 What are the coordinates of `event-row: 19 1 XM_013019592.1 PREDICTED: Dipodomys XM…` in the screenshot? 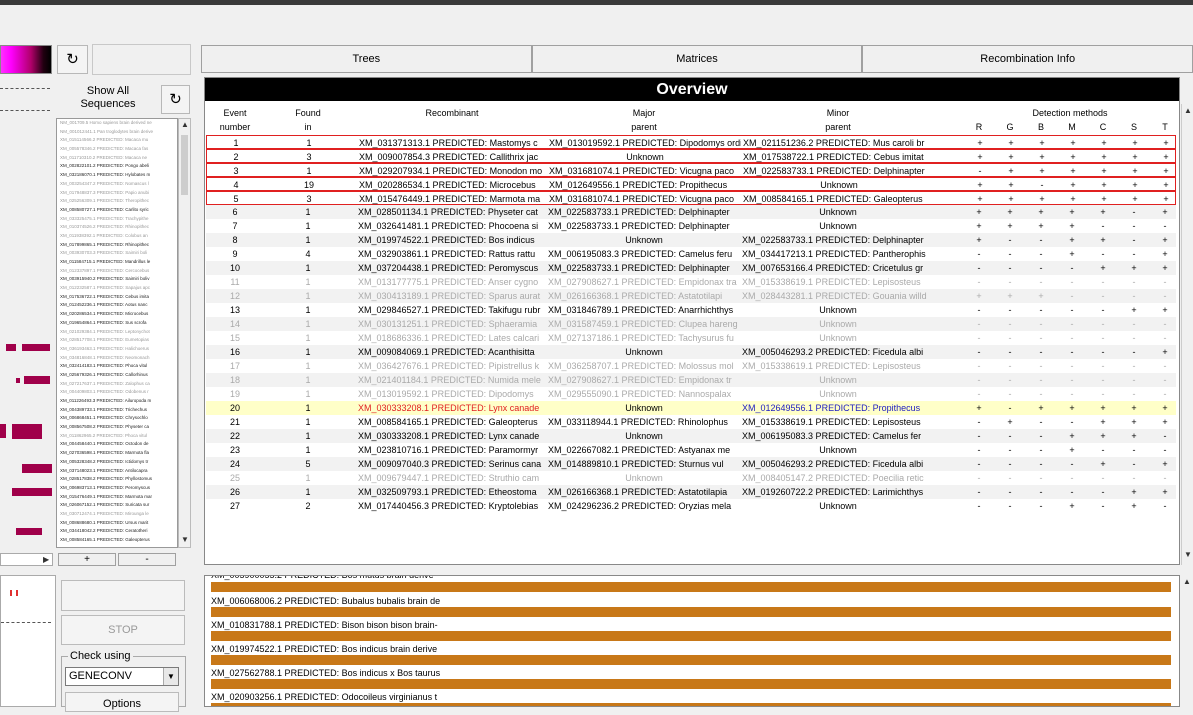 It's located at (691, 394).